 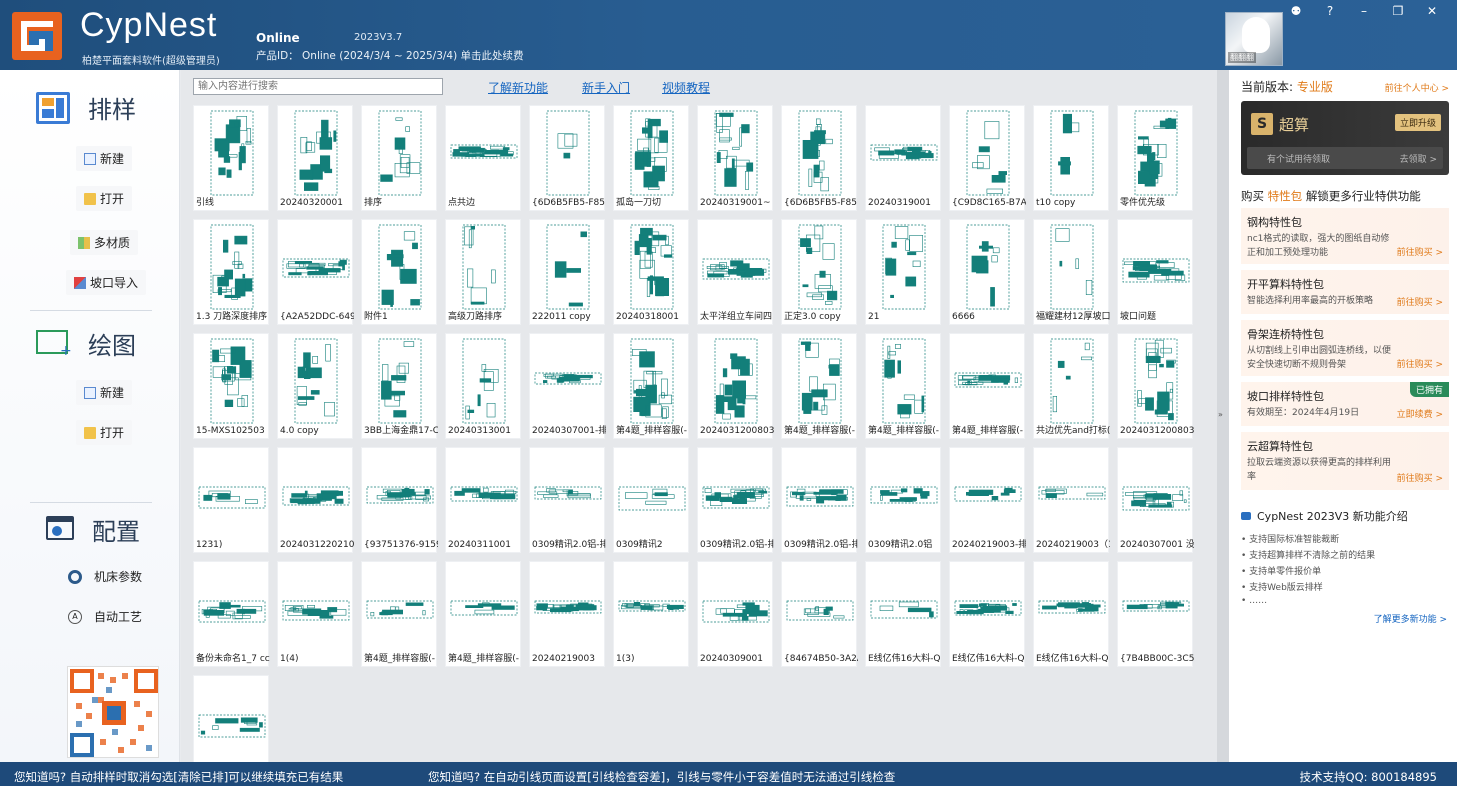 I want to click on project-tile: 引线, so click(x=231, y=158).